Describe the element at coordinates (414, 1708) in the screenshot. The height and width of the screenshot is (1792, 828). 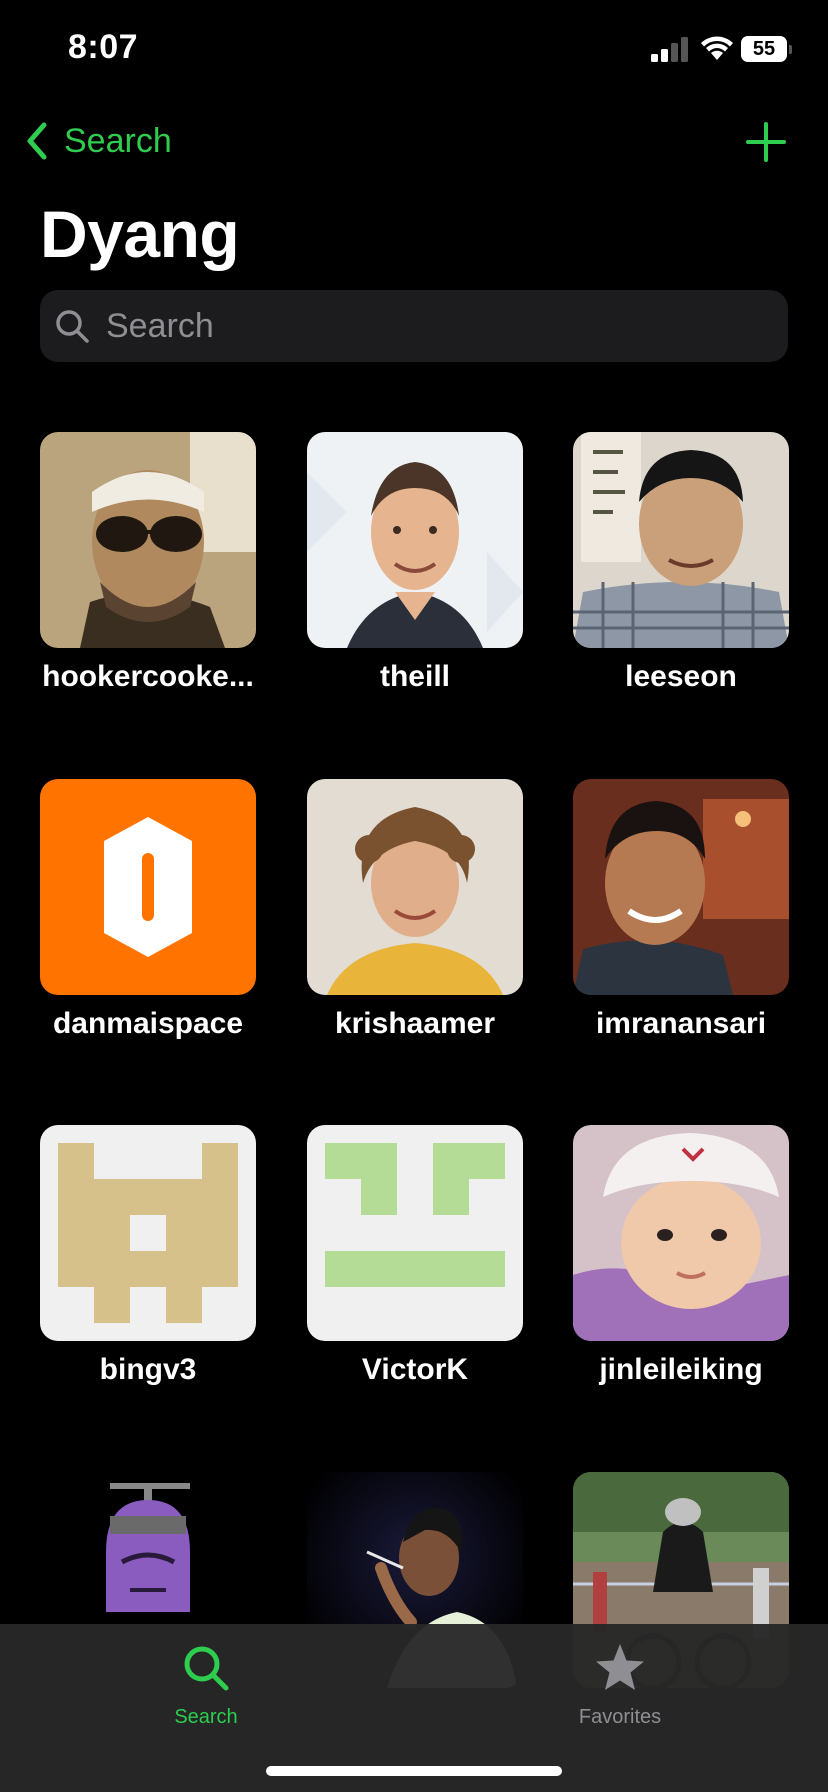
I see `tab-bar: Search Favorites` at that location.